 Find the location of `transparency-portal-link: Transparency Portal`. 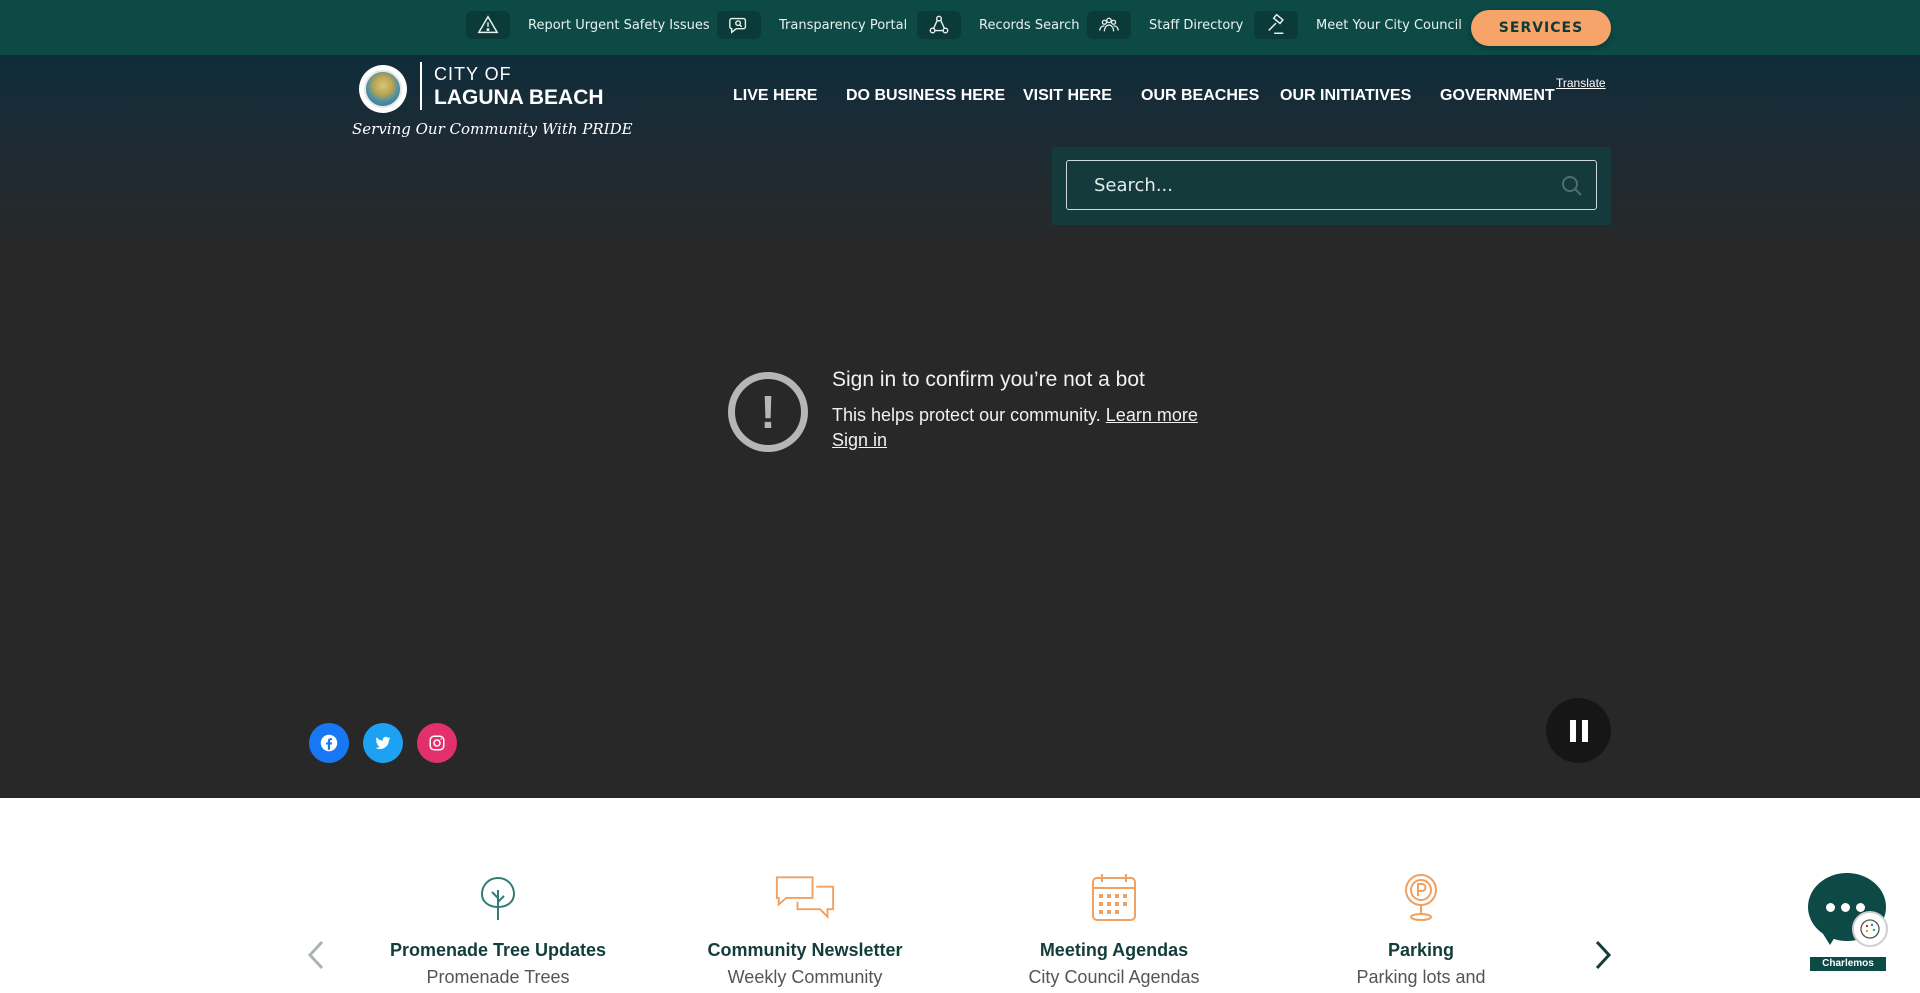

transparency-portal-link: Transparency Portal is located at coordinates (812, 25).